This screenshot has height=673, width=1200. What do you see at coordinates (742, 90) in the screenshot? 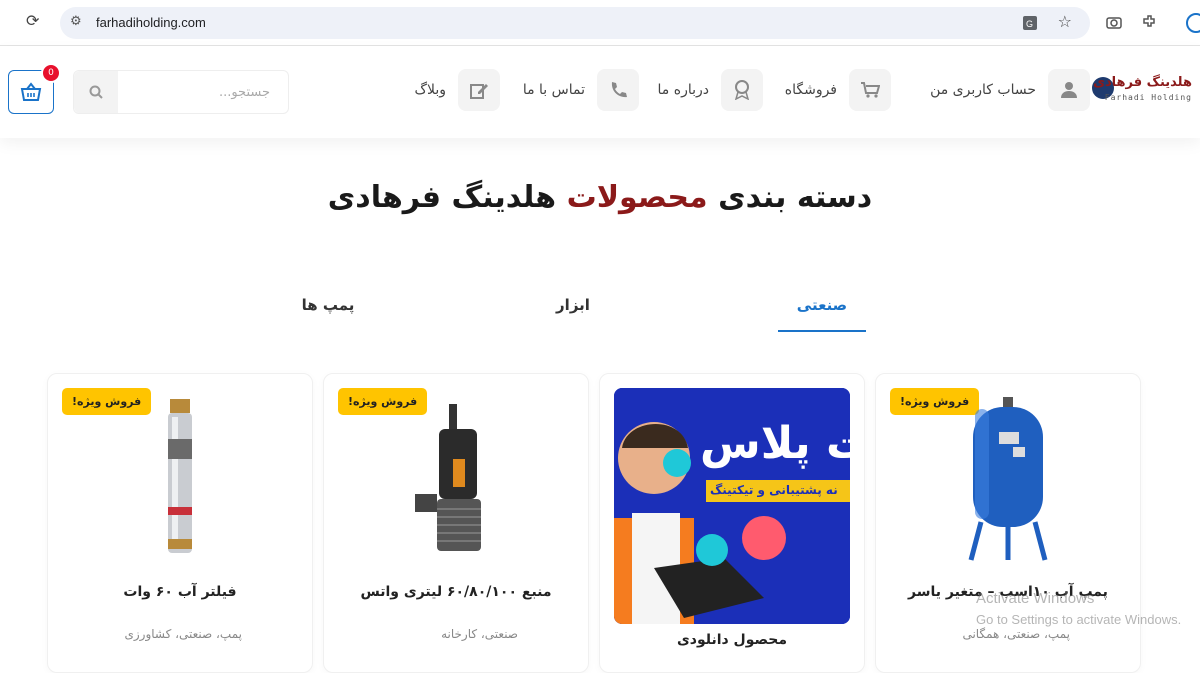
I see `award-icon` at bounding box center [742, 90].